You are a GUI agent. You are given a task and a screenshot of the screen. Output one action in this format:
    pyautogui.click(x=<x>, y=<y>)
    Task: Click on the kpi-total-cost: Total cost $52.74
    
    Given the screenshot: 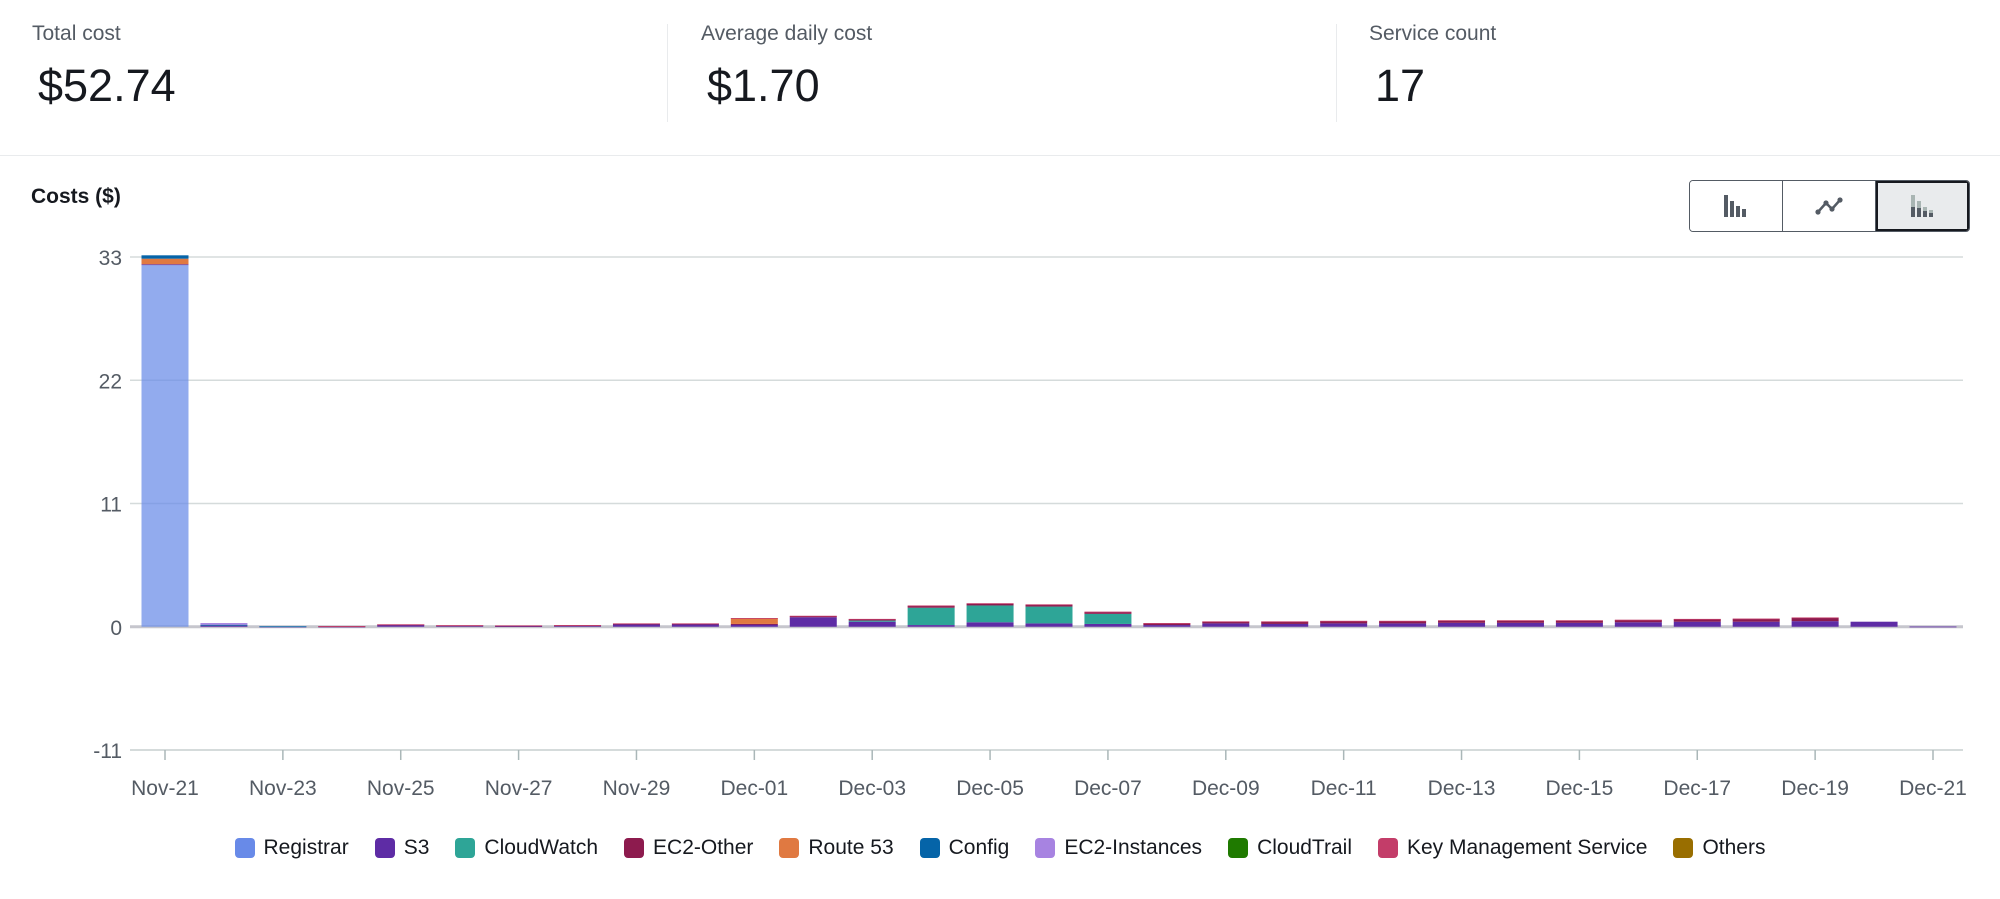 What is the action you would take?
    pyautogui.click(x=100, y=72)
    